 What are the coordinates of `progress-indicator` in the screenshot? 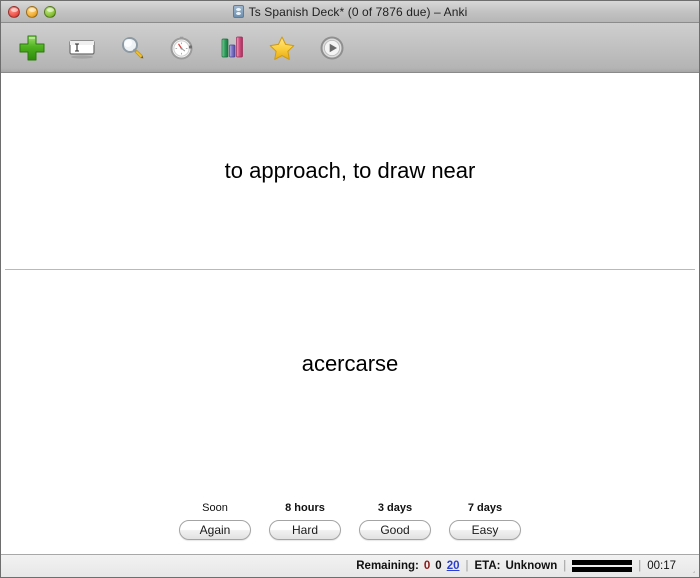 It's located at (602, 566).